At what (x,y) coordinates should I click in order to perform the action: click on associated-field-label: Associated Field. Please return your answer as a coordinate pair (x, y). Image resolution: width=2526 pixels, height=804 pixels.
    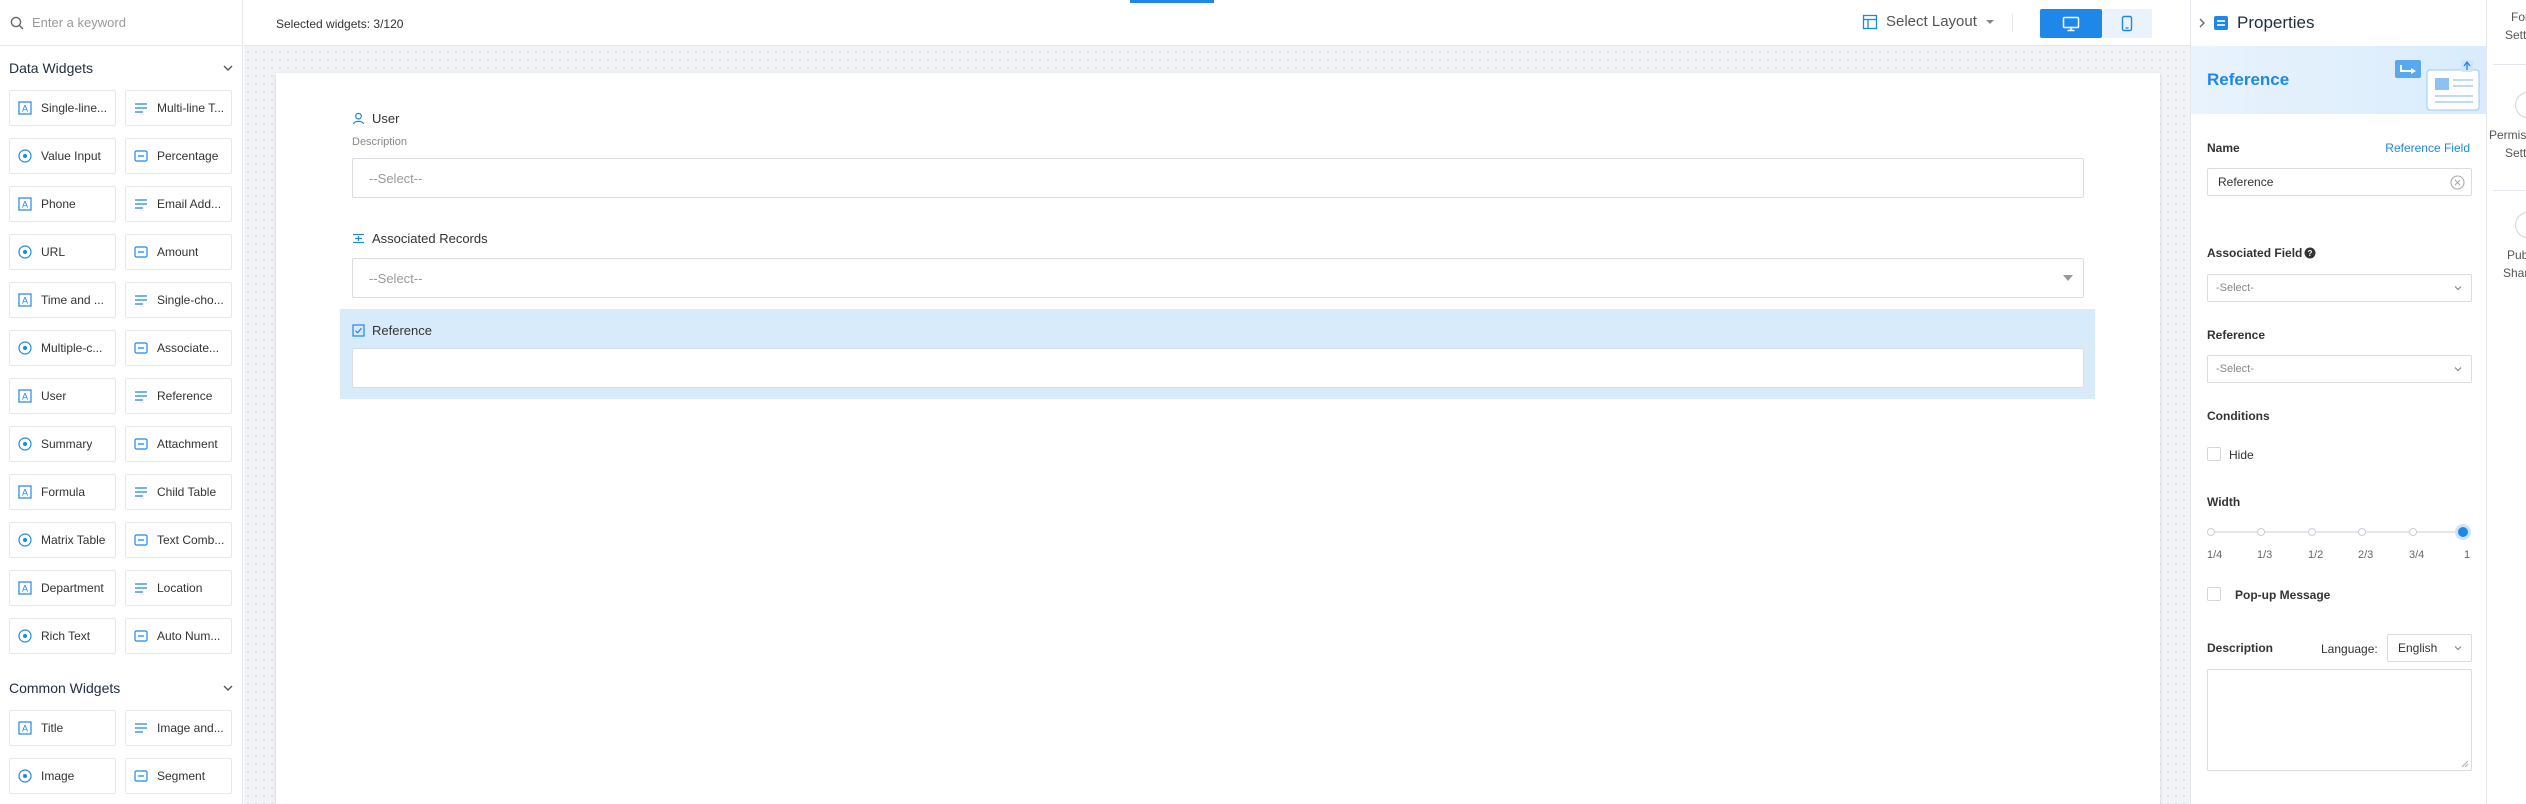
    Looking at the image, I should click on (2255, 253).